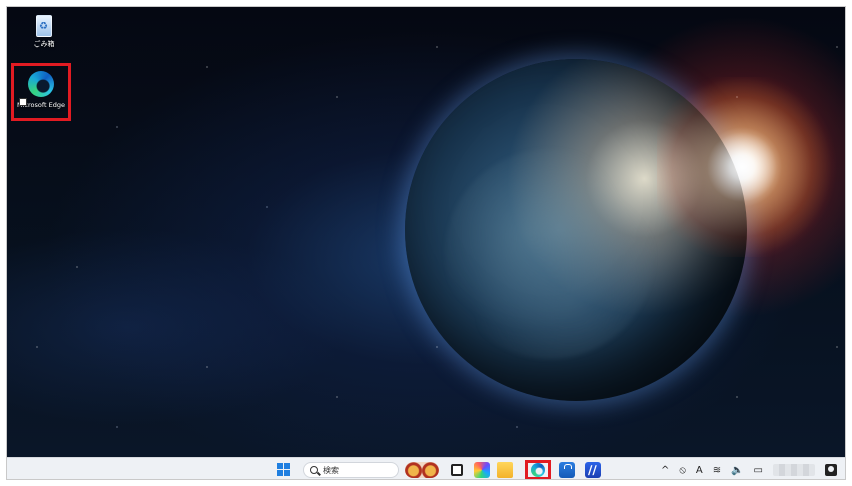 The height and width of the screenshot is (486, 852). Describe the element at coordinates (23, 102) in the screenshot. I see `shortcut-arrow-icon` at that location.